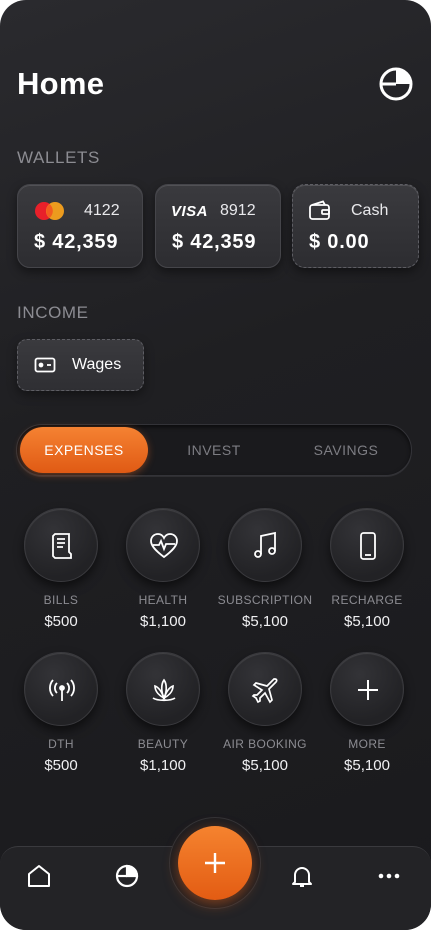 This screenshot has width=431, height=930. I want to click on pie-chart-nav-icon, so click(127, 876).